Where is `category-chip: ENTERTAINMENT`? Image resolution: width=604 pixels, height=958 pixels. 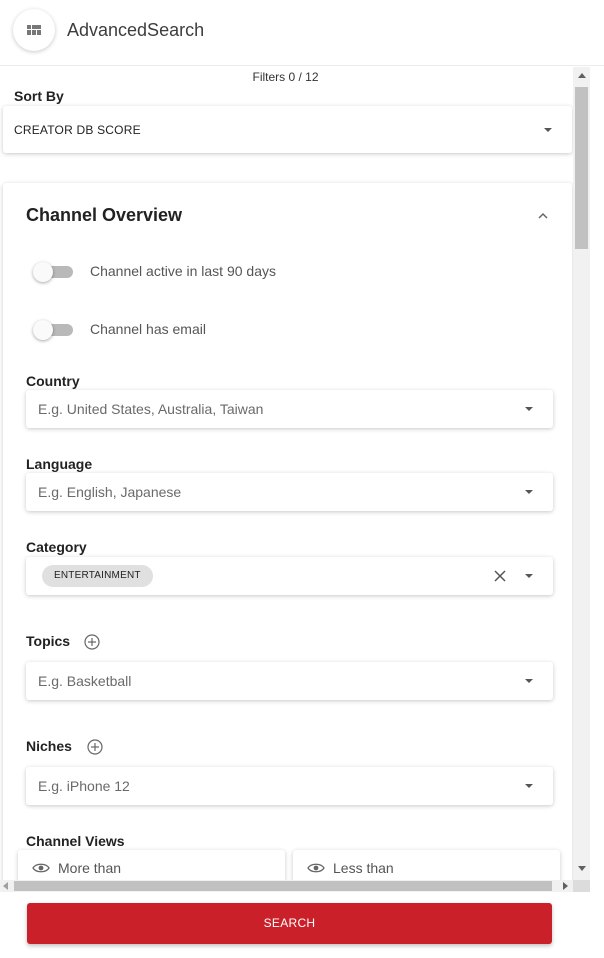
category-chip: ENTERTAINMENT is located at coordinates (97, 576).